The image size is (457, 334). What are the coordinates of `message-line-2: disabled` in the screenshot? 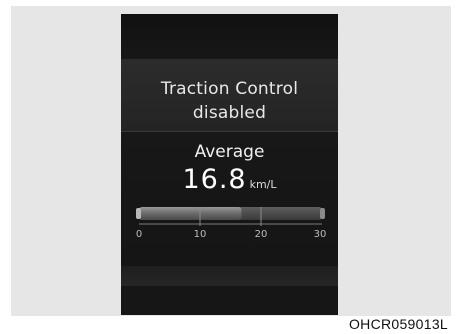 It's located at (229, 113).